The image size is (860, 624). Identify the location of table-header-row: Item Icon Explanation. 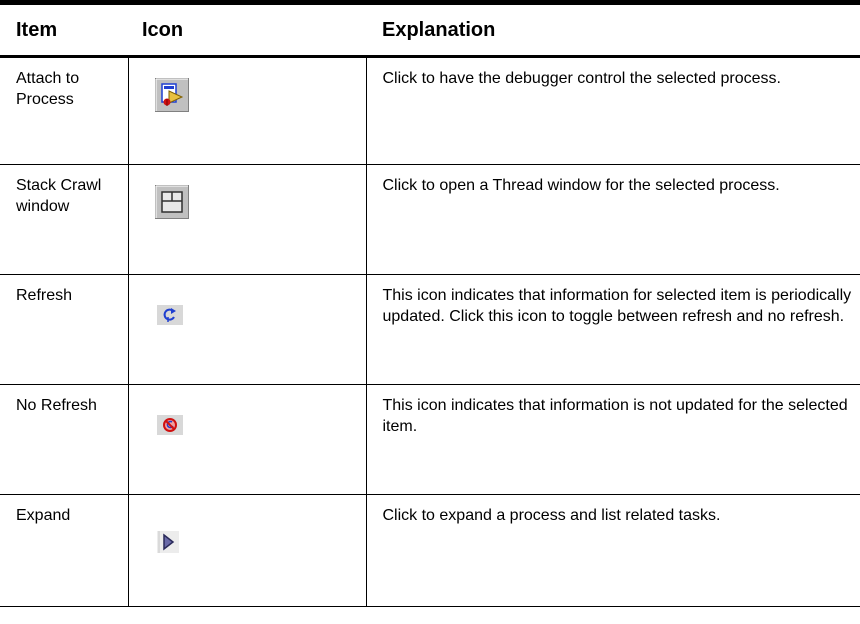
(430, 29).